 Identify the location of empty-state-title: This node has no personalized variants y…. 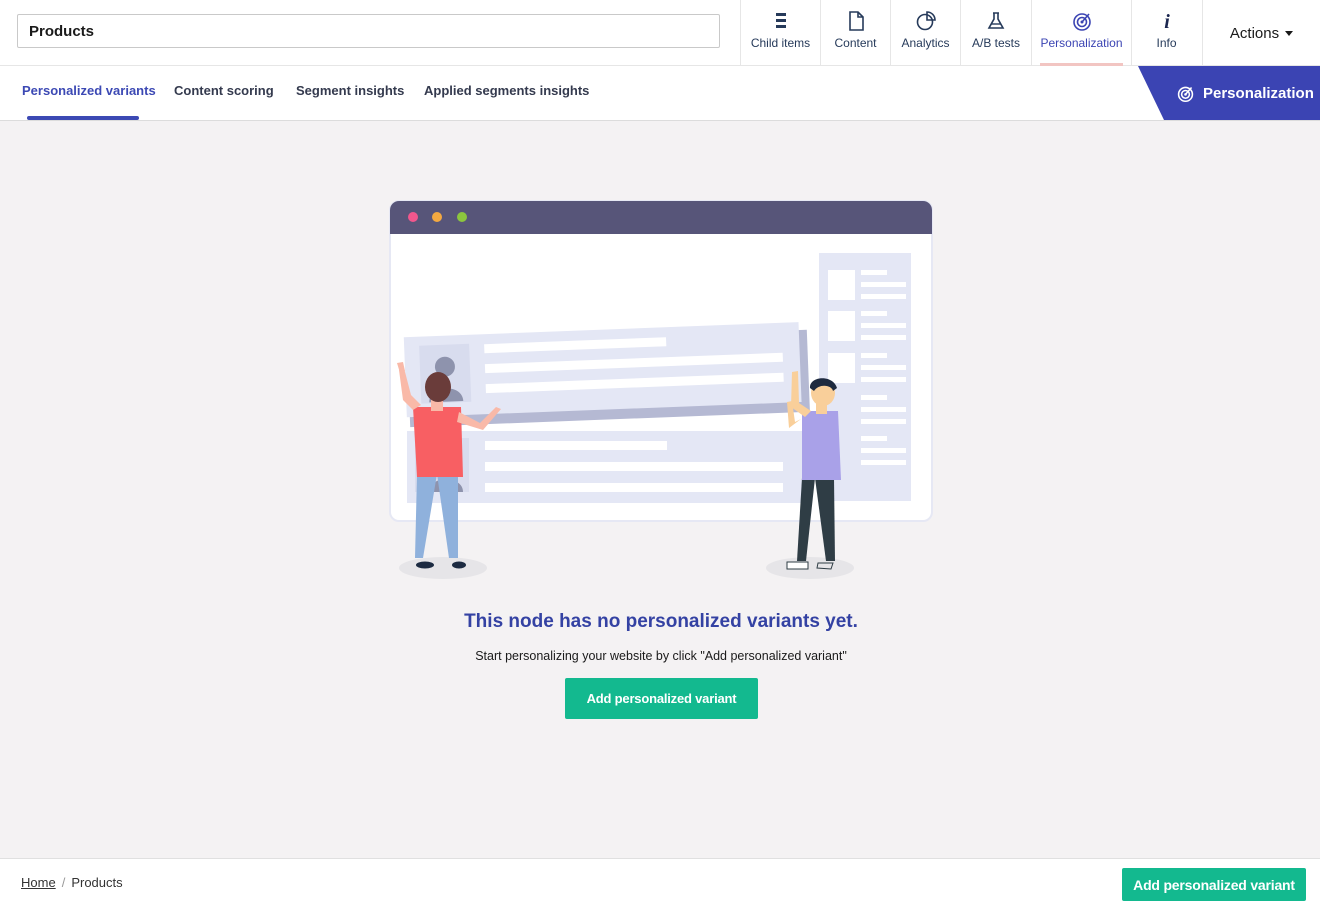
(661, 621).